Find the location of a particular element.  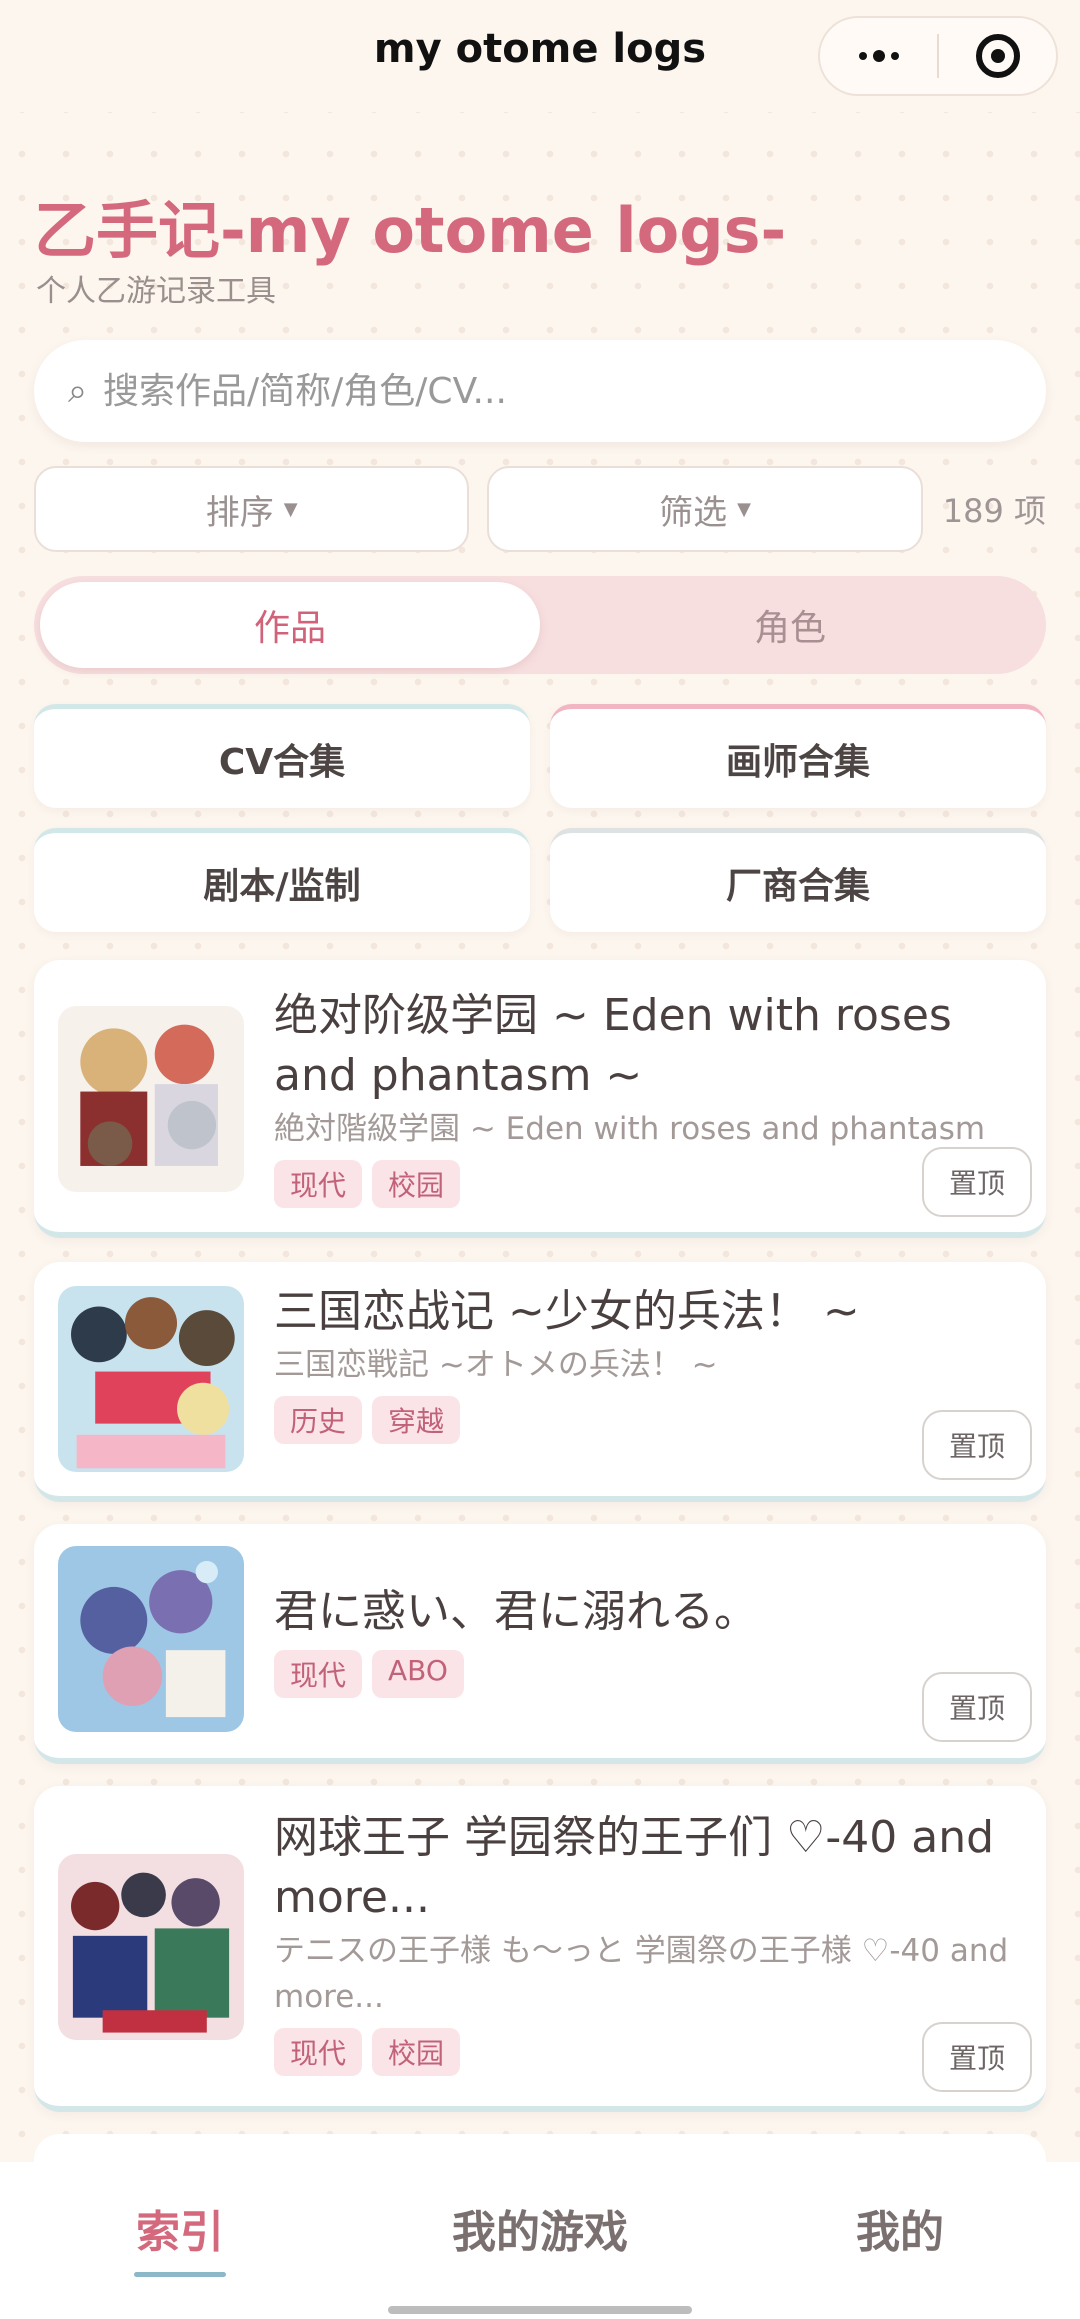

card-title: 君に惑い、君に溺れる。 is located at coordinates (516, 1611).